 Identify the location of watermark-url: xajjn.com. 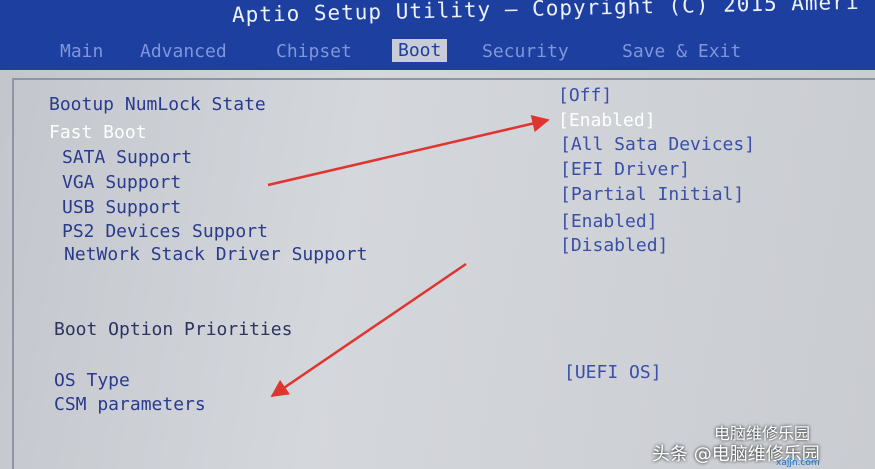
(798, 463).